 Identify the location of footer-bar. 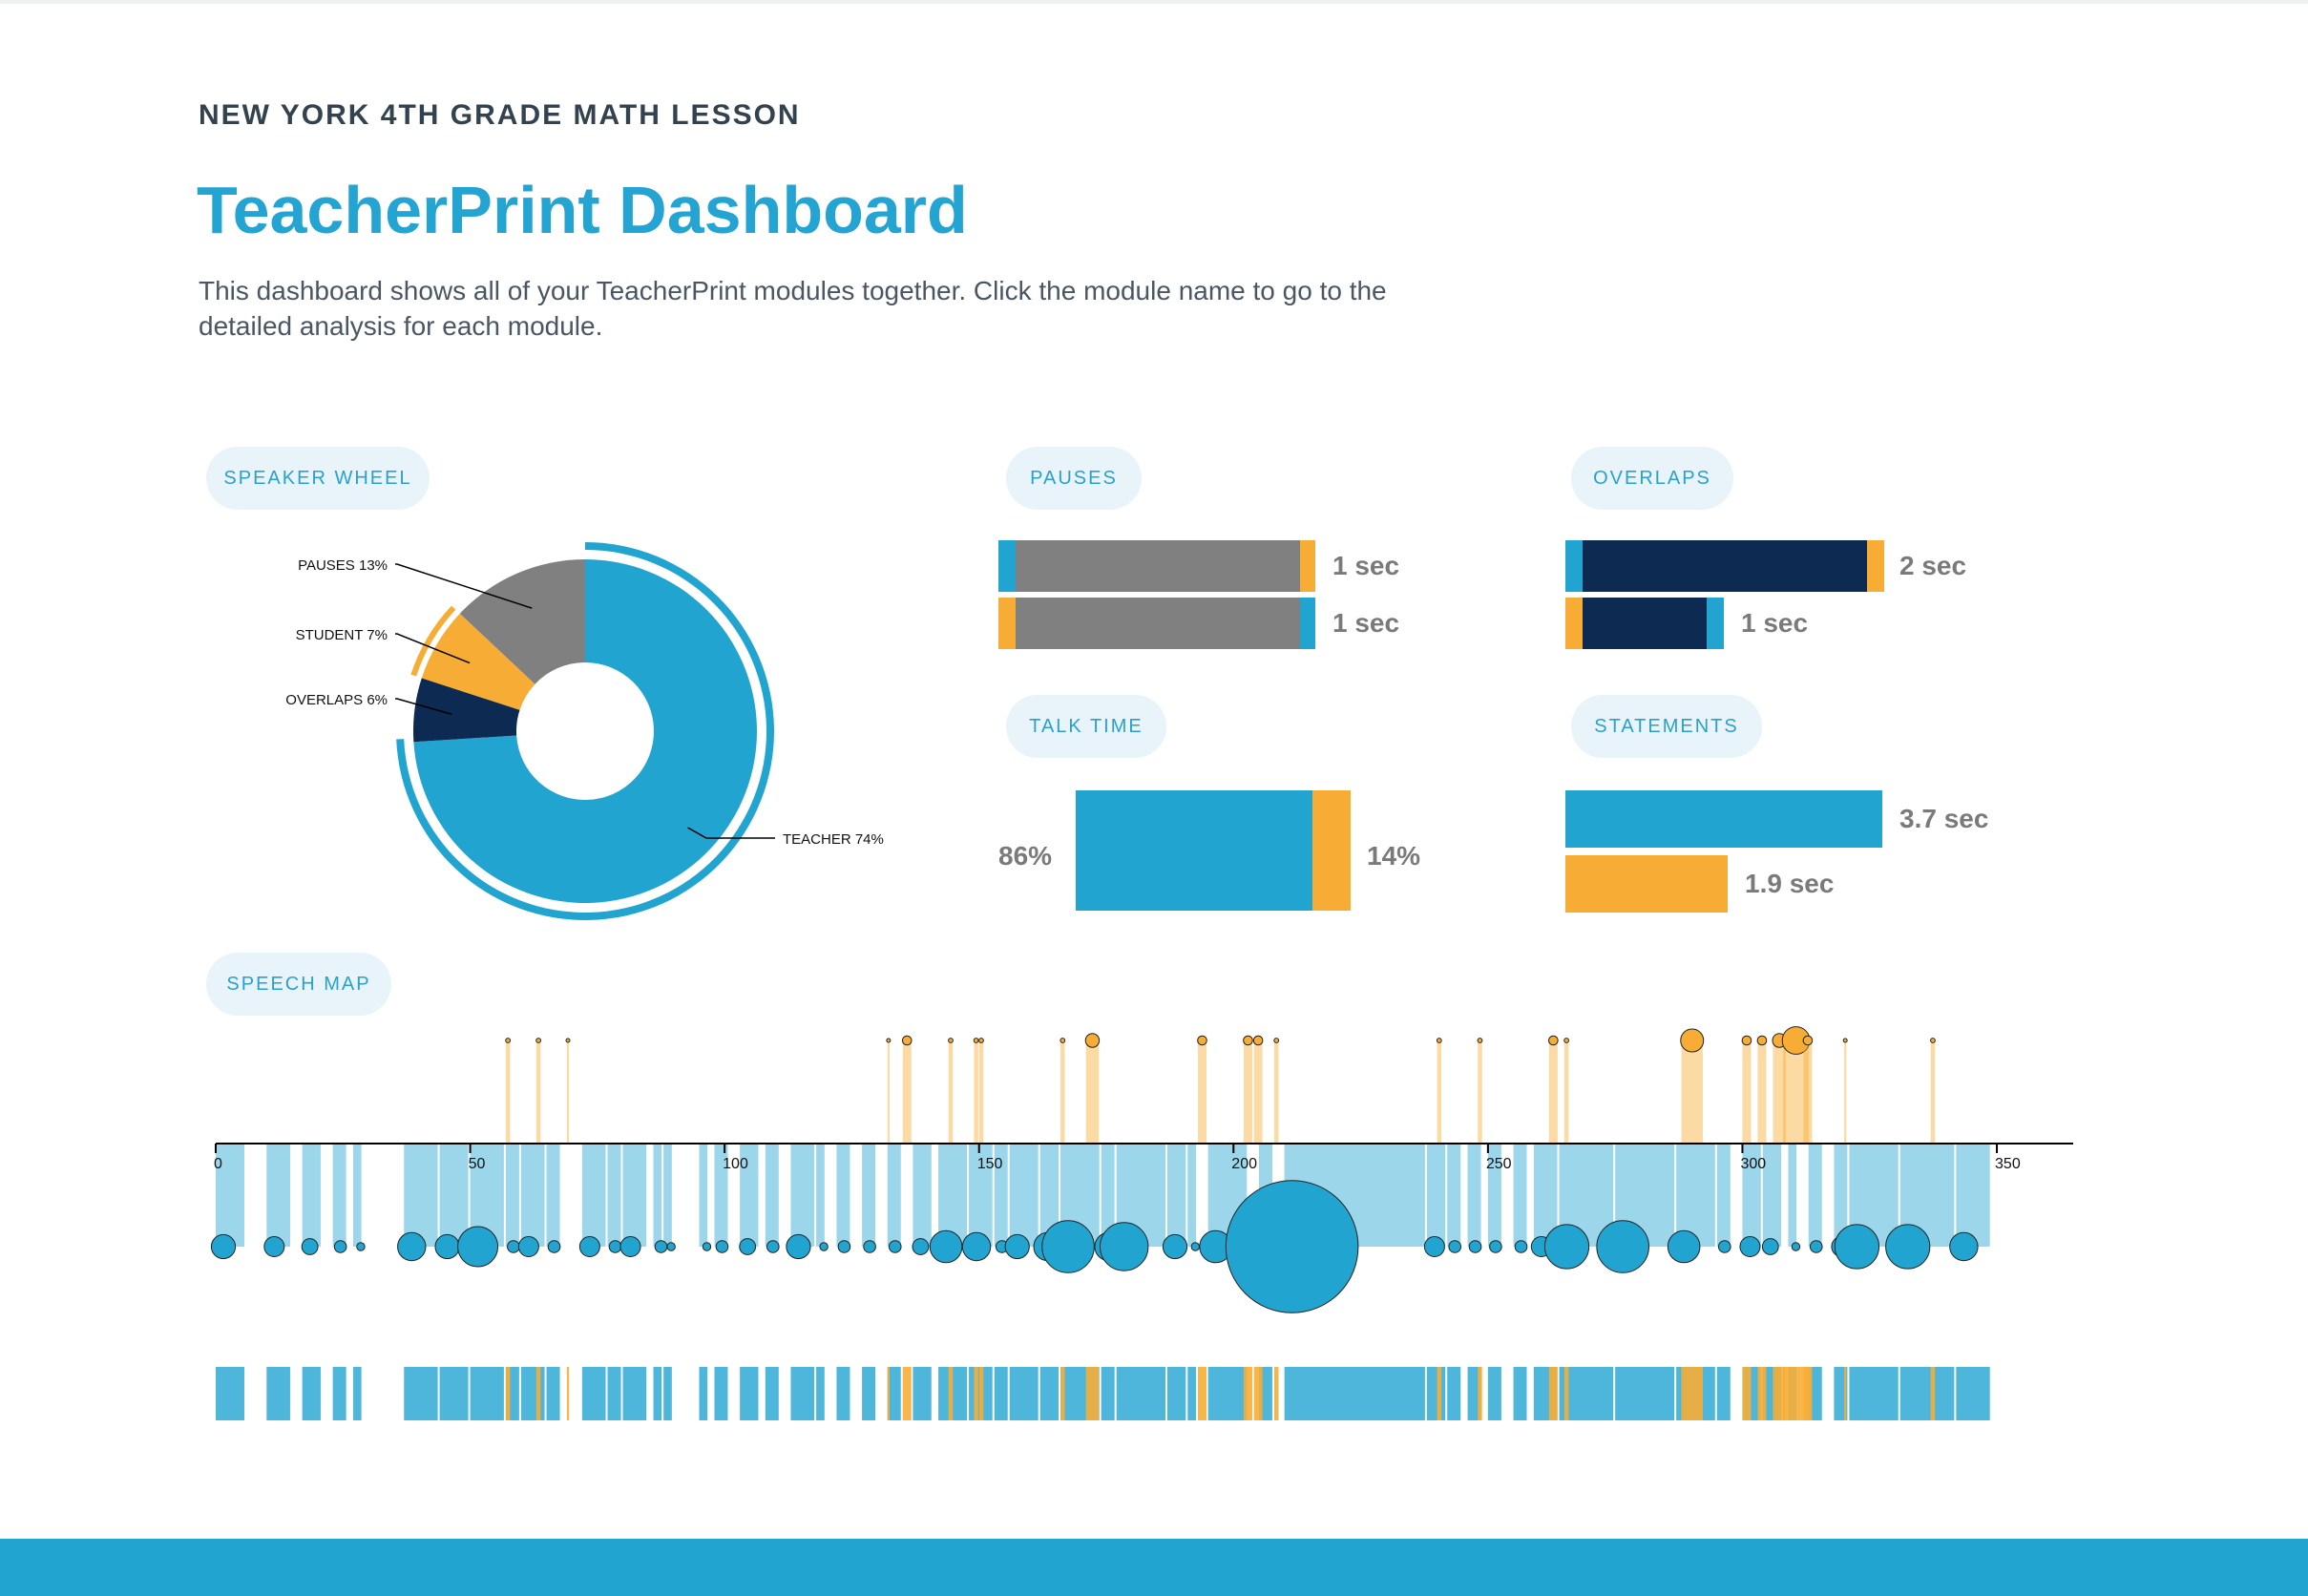
(1154, 1568).